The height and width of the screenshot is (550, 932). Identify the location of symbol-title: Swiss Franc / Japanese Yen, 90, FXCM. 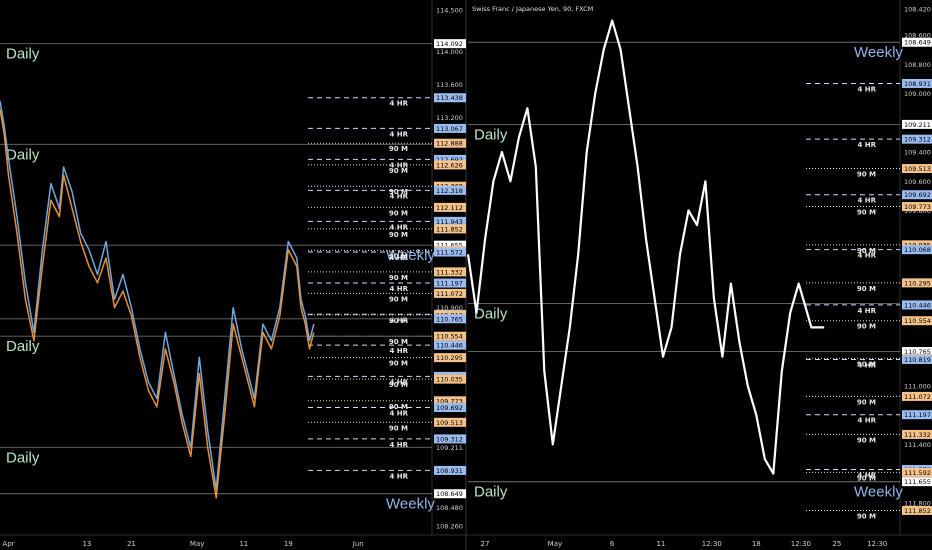
(532, 9).